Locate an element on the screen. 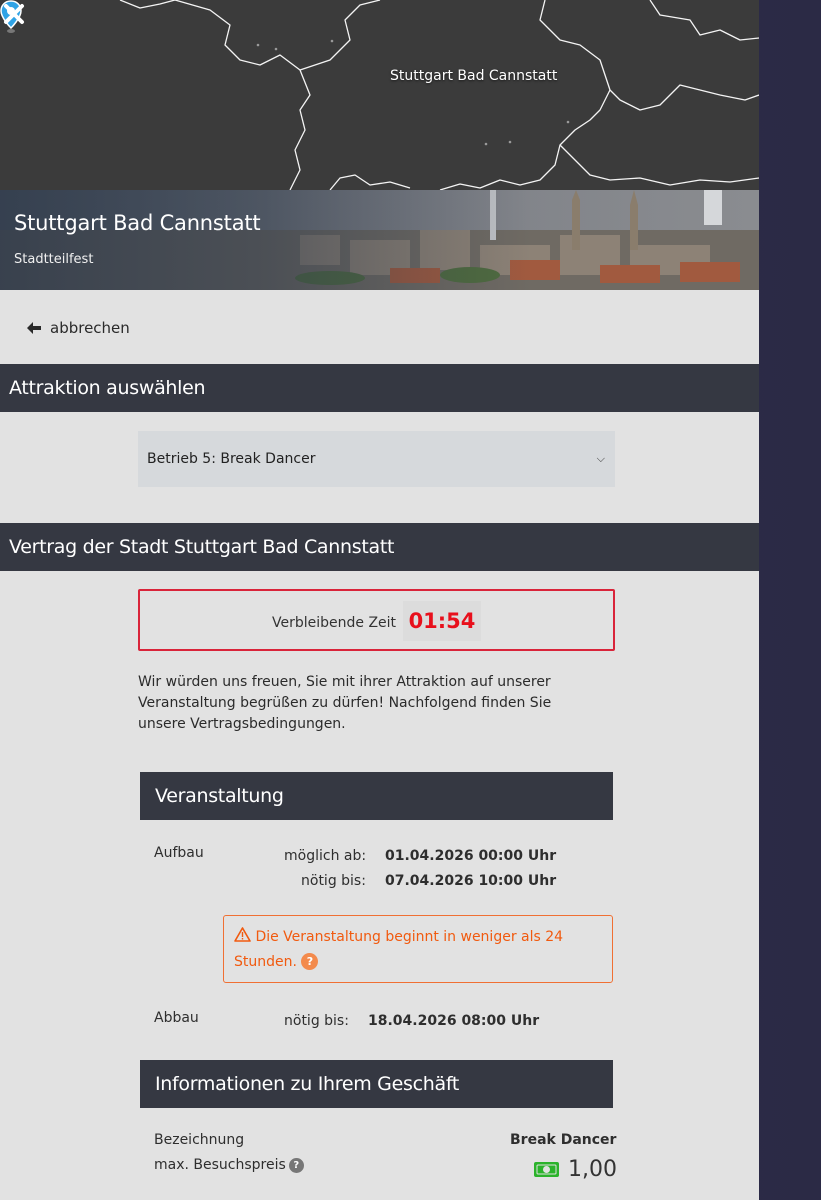  max-price-label: max. Besuchspreis? is located at coordinates (229, 1165).